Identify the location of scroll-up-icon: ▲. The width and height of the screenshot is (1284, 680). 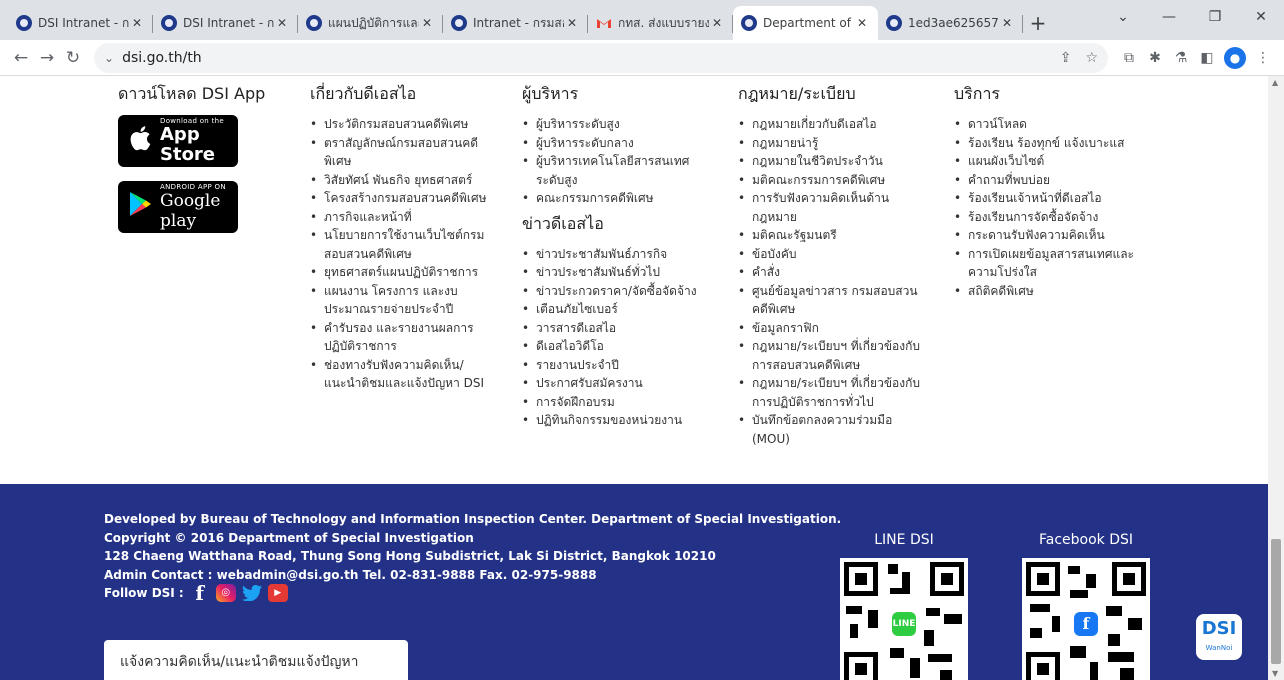
(1275, 82).